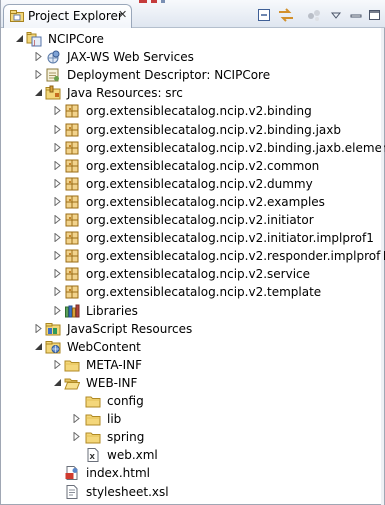  Describe the element at coordinates (193, 14) in the screenshot. I see `view-header: Project Explorer ✕` at that location.